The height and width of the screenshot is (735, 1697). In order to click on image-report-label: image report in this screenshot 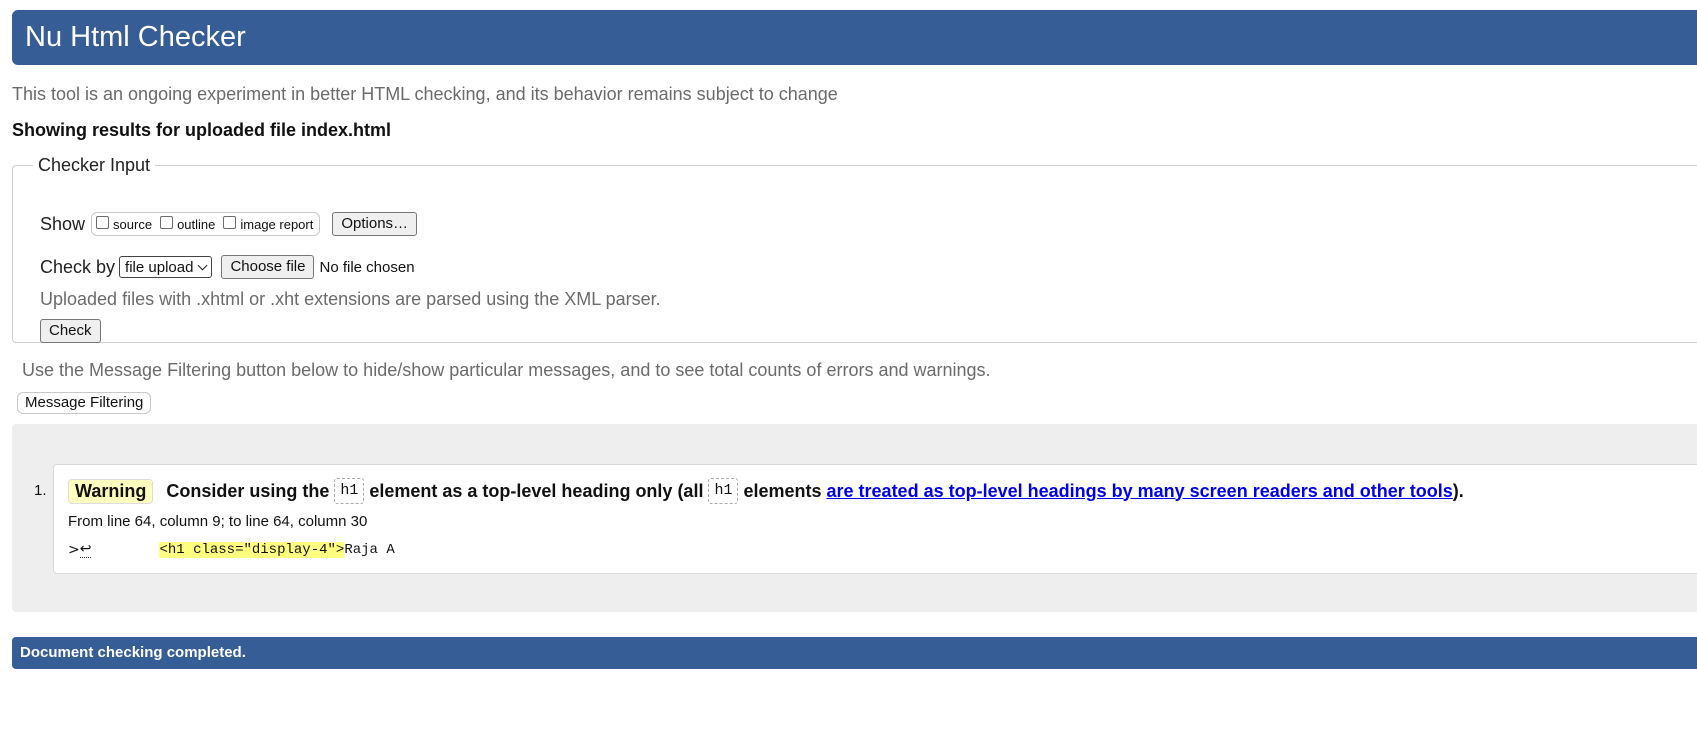, I will do `click(277, 224)`.